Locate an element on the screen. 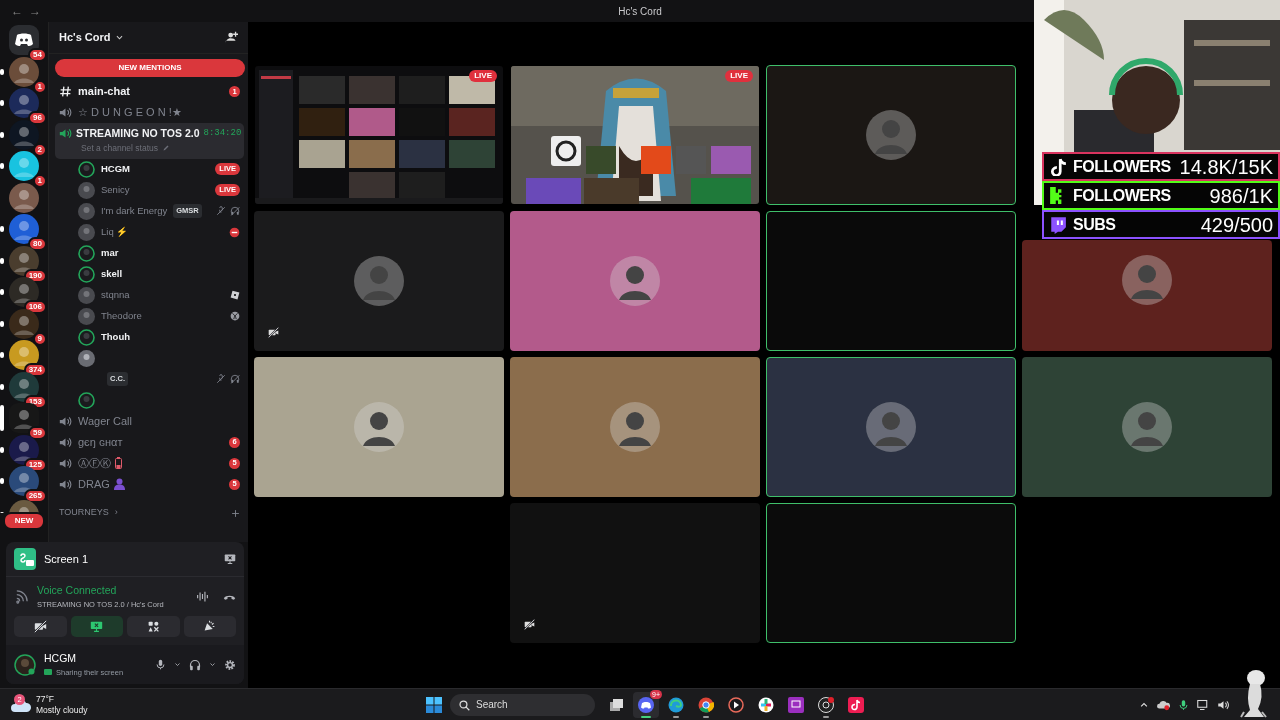 The height and width of the screenshot is (720, 1280). stop-stream-icon is located at coordinates (230, 559).